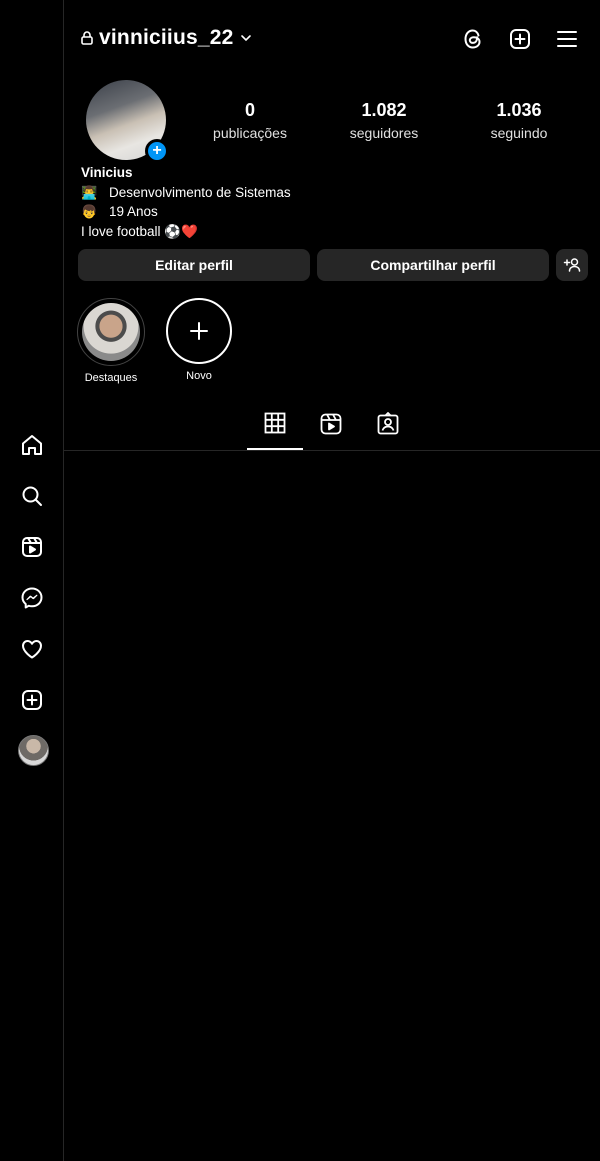 This screenshot has width=600, height=1161. I want to click on following-label: seguindo, so click(519, 133).